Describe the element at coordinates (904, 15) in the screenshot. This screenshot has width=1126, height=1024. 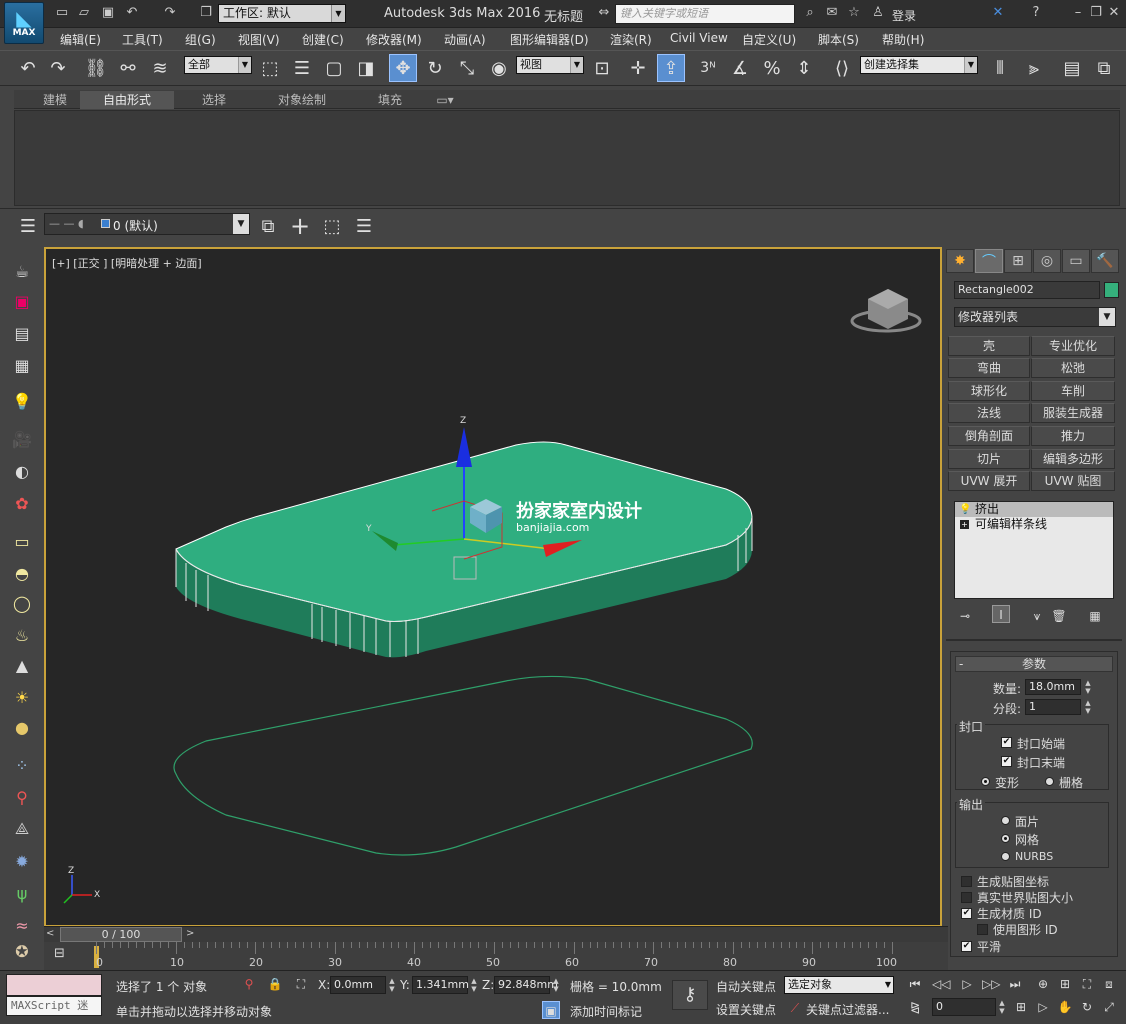
I see `login-link: 登录` at that location.